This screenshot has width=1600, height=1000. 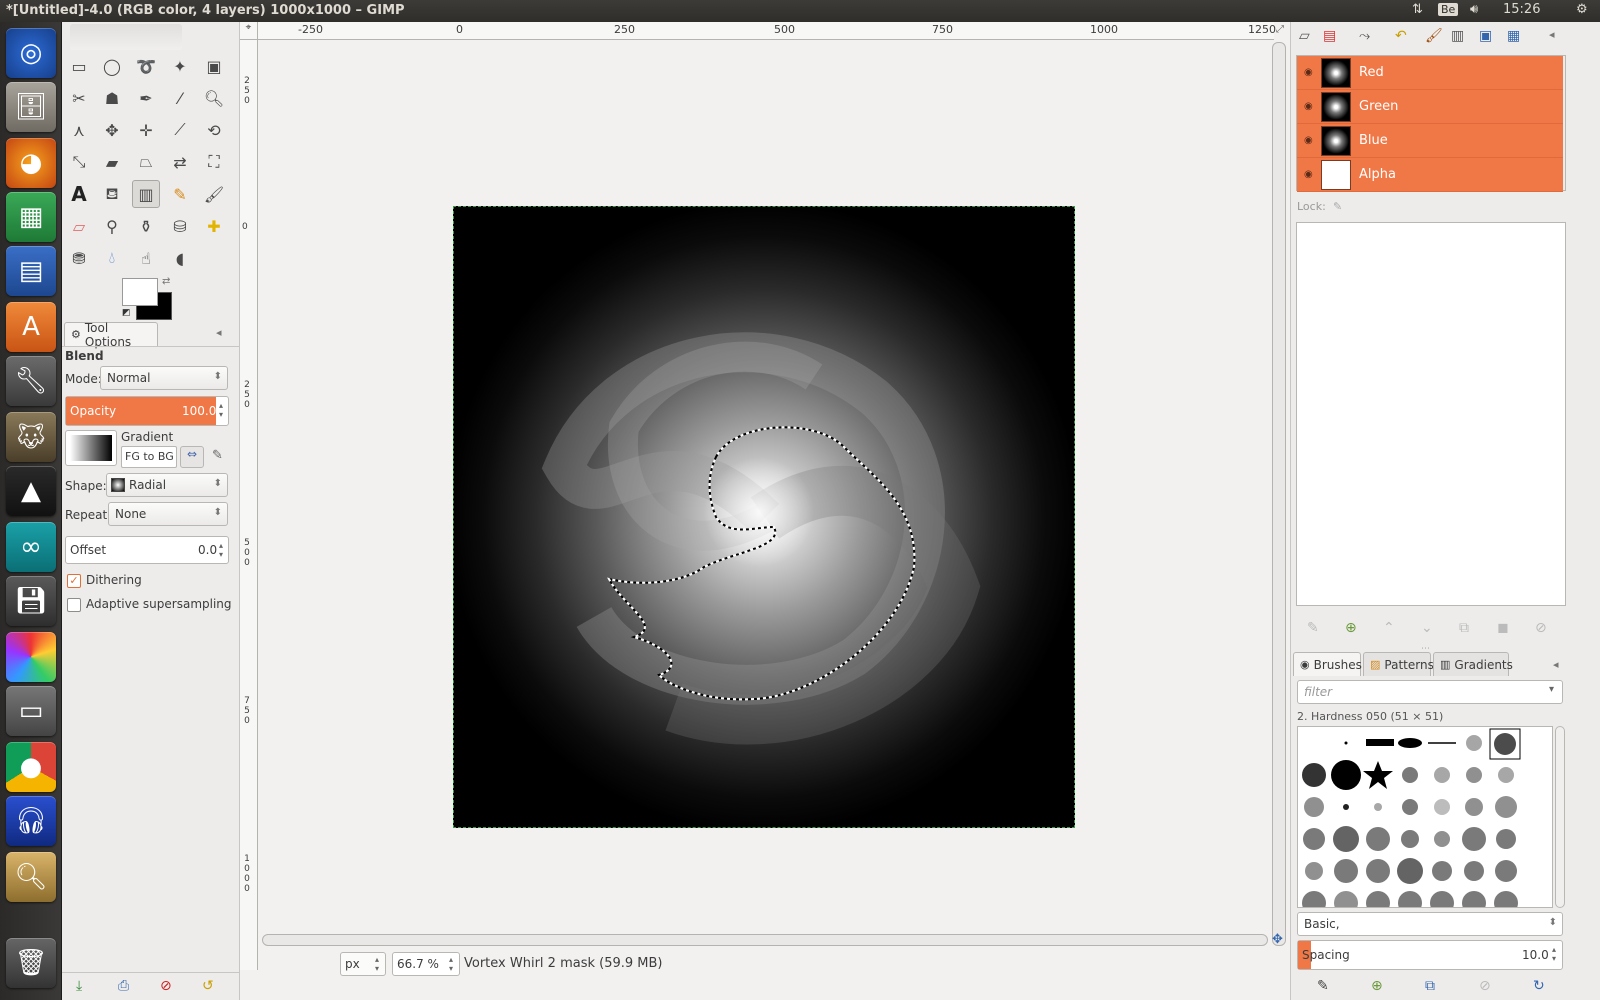 What do you see at coordinates (31, 767) in the screenshot?
I see `chrome-icon: ●` at bounding box center [31, 767].